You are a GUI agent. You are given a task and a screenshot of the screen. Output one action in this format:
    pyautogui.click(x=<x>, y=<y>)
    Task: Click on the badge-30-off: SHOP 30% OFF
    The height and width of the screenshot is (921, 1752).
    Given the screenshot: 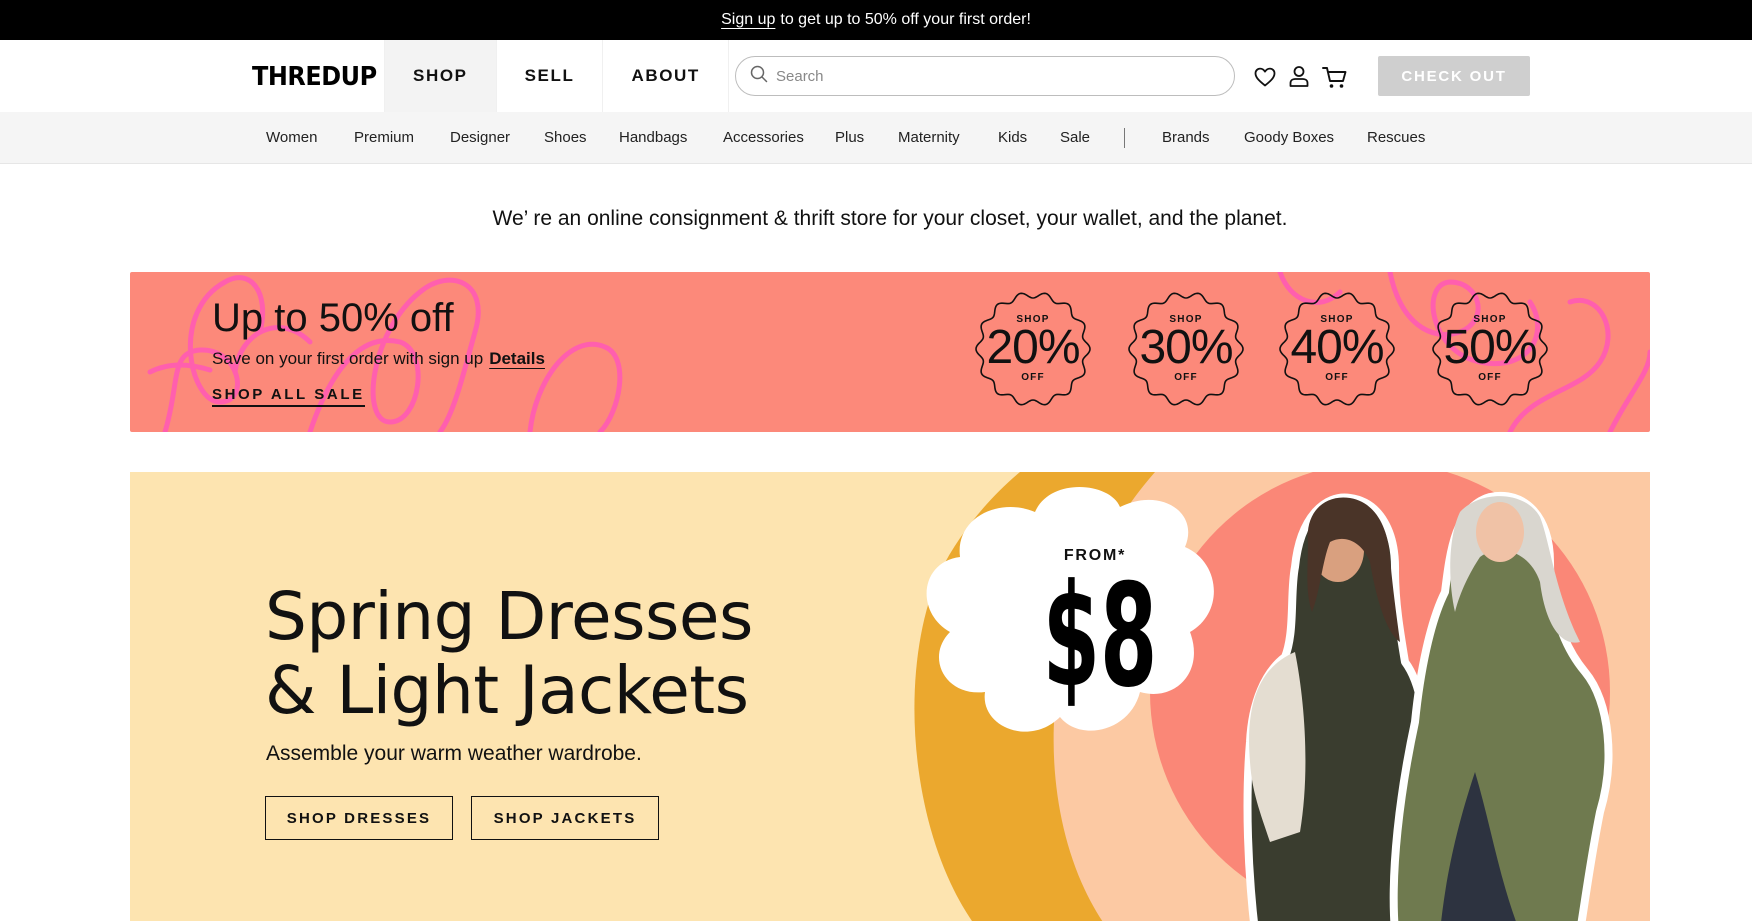 What is the action you would take?
    pyautogui.click(x=1186, y=349)
    